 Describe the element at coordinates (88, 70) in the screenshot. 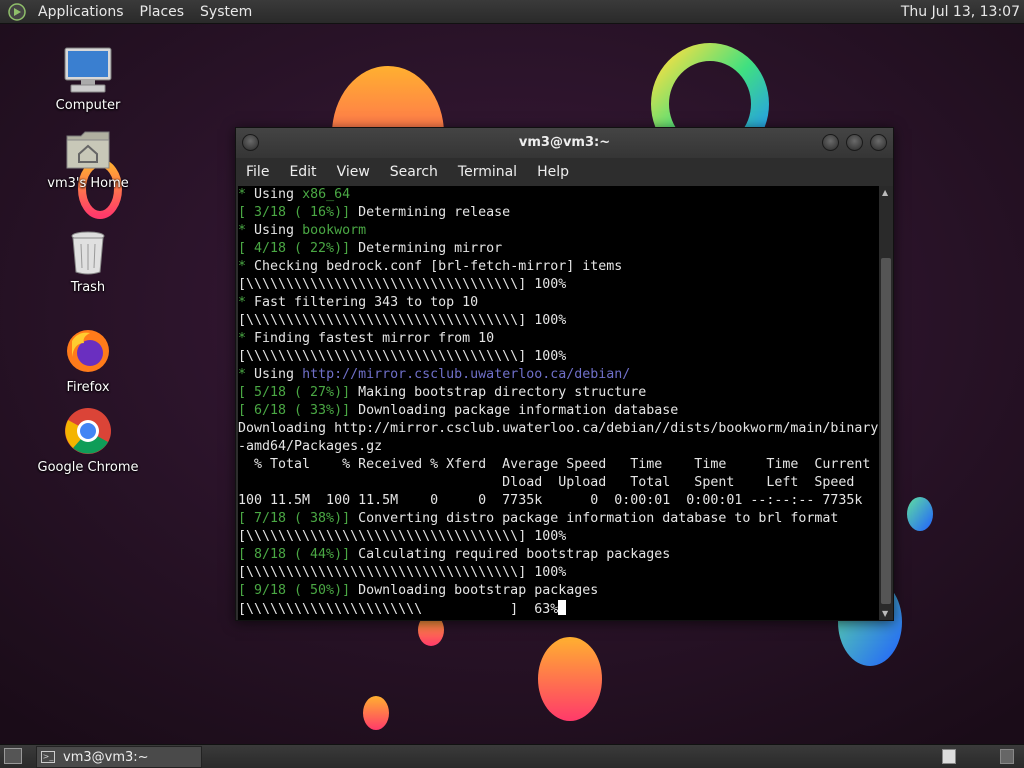

I see `computer-icon` at that location.